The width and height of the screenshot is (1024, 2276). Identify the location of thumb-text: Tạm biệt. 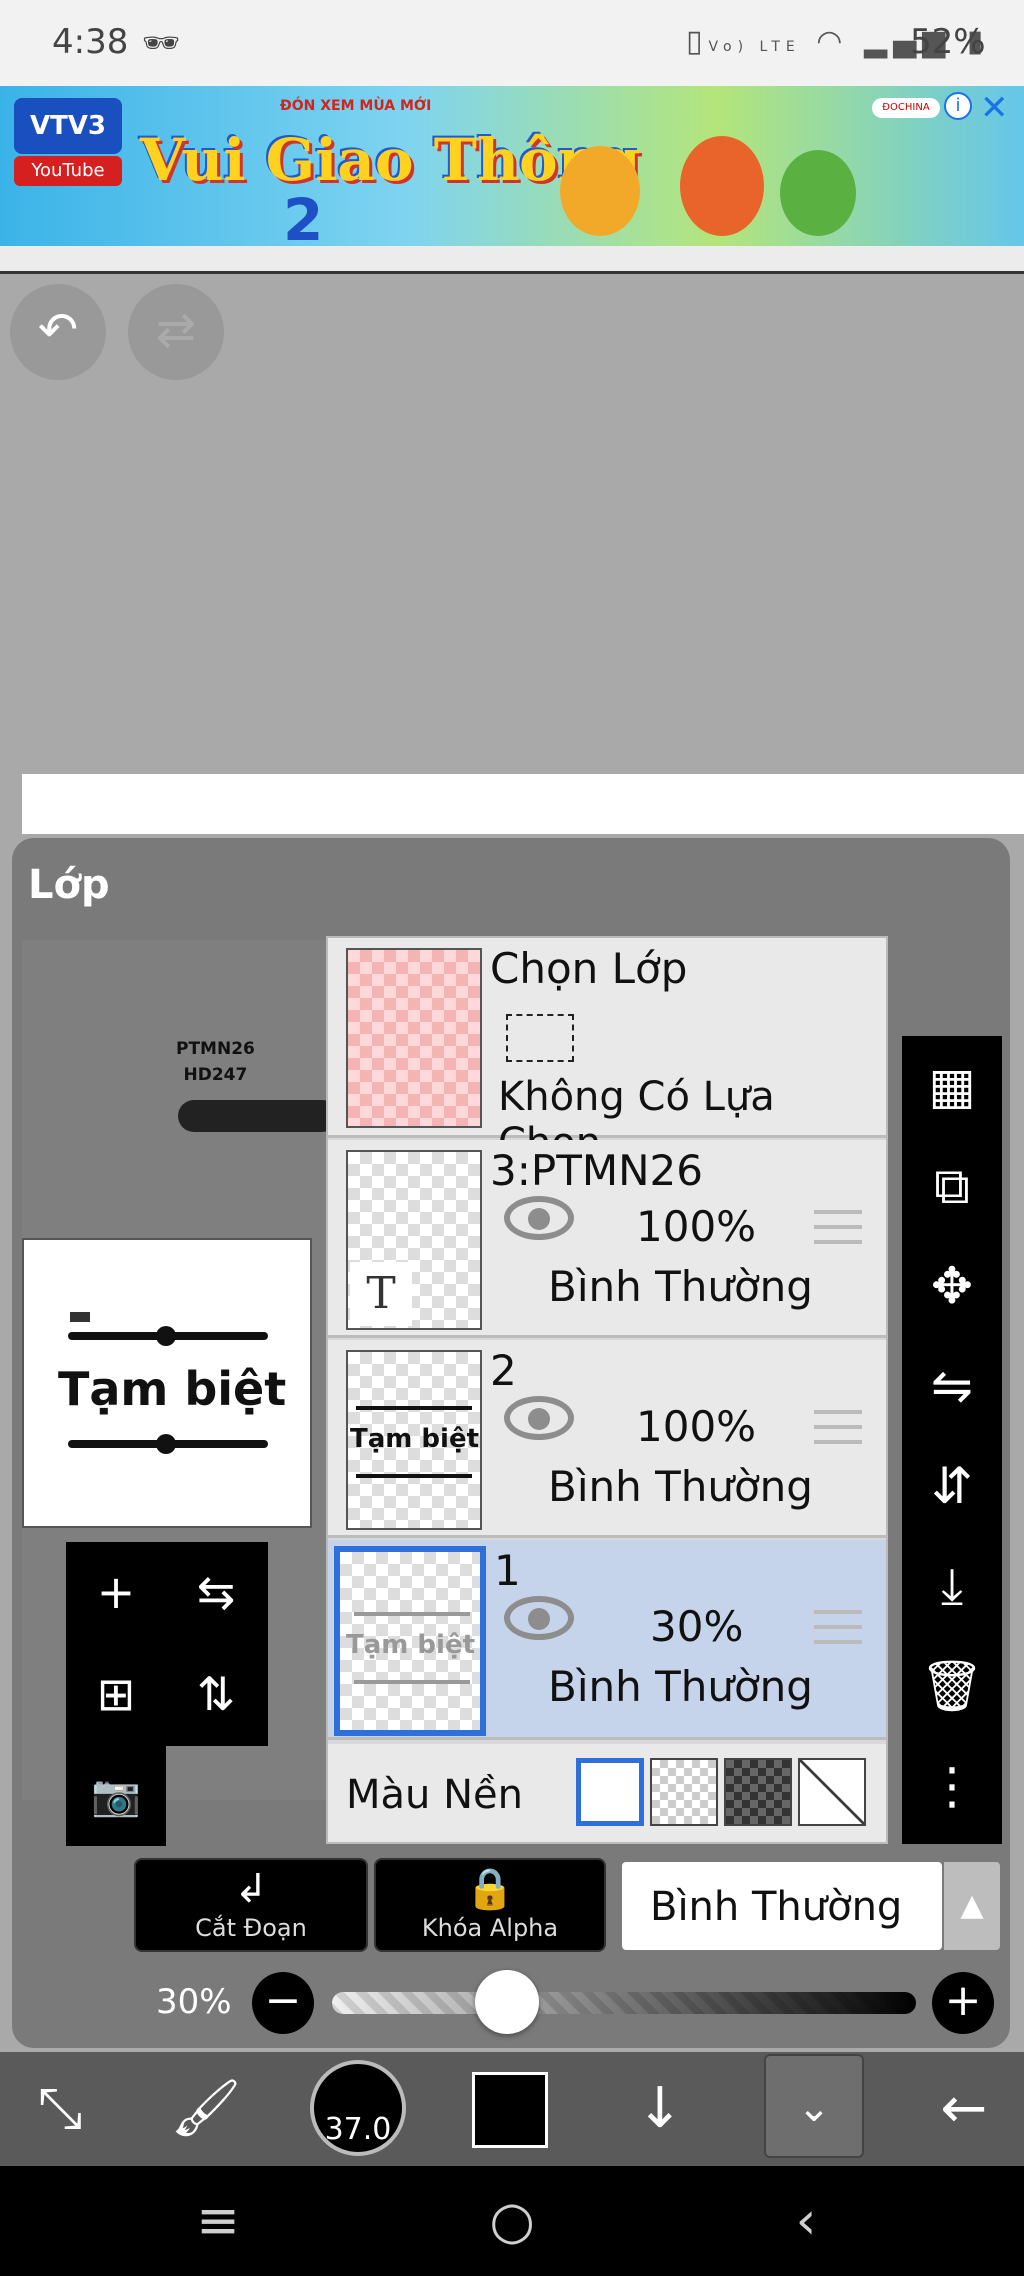
(411, 1645).